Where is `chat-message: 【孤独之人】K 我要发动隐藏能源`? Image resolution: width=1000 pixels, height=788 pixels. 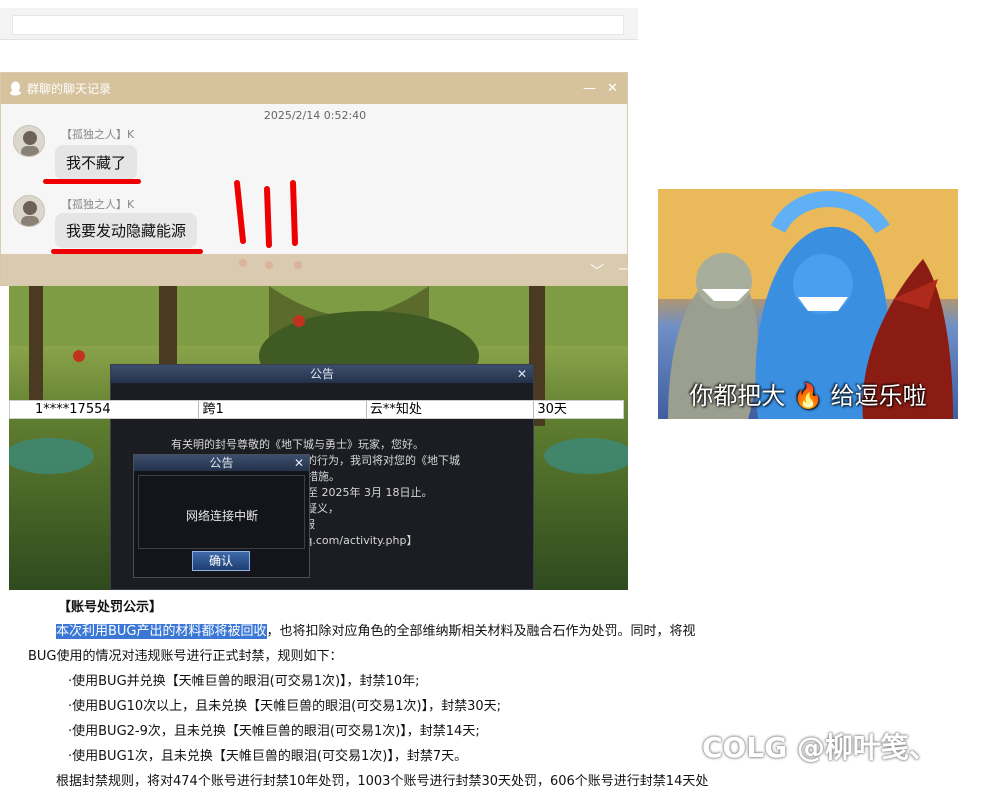
chat-message: 【孤独之人】K 我要发动隐藏能源 is located at coordinates (105, 221).